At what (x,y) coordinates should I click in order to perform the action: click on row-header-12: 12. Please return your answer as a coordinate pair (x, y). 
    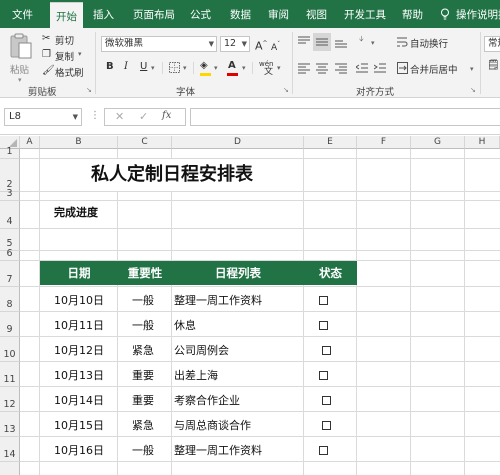
    Looking at the image, I should click on (10, 399).